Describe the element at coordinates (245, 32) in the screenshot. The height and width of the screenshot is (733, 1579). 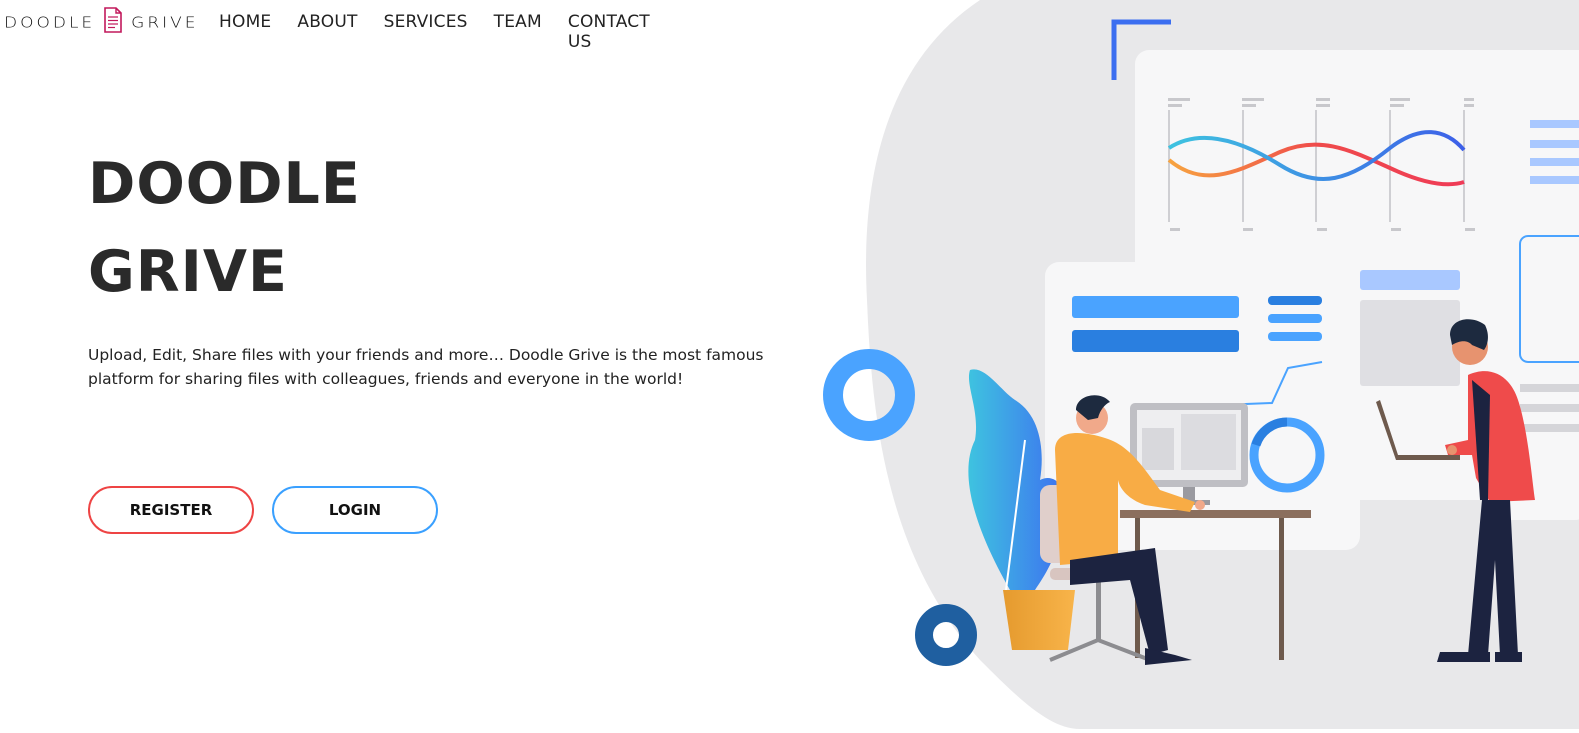
I see `nav-home: HOME` at that location.